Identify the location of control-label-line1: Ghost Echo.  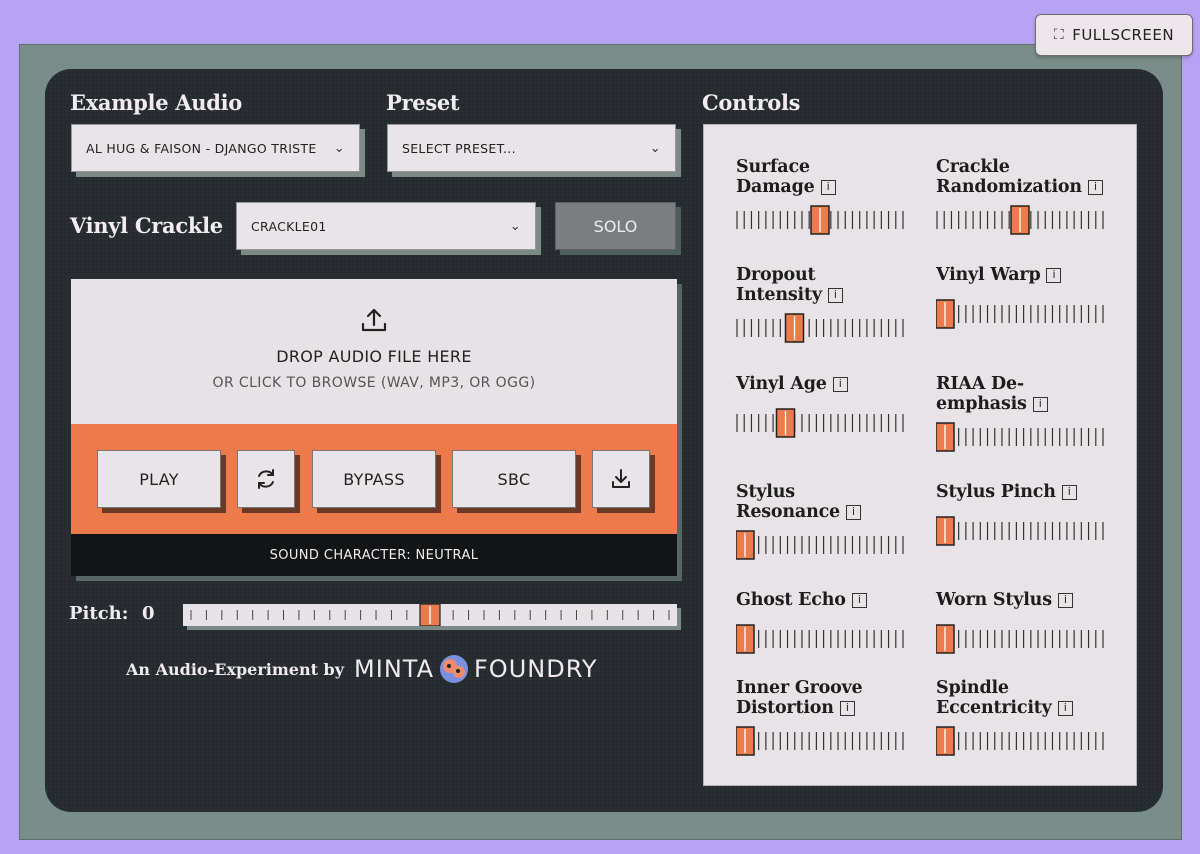
(791, 600).